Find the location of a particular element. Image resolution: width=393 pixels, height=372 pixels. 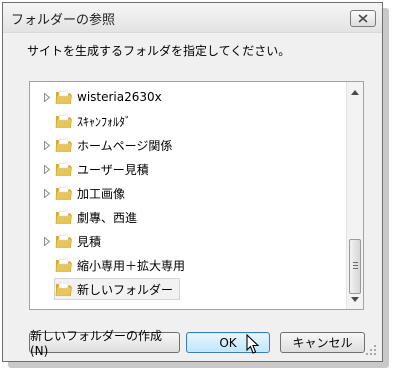

tree-item: ホームページ関係 is located at coordinates (188, 145).